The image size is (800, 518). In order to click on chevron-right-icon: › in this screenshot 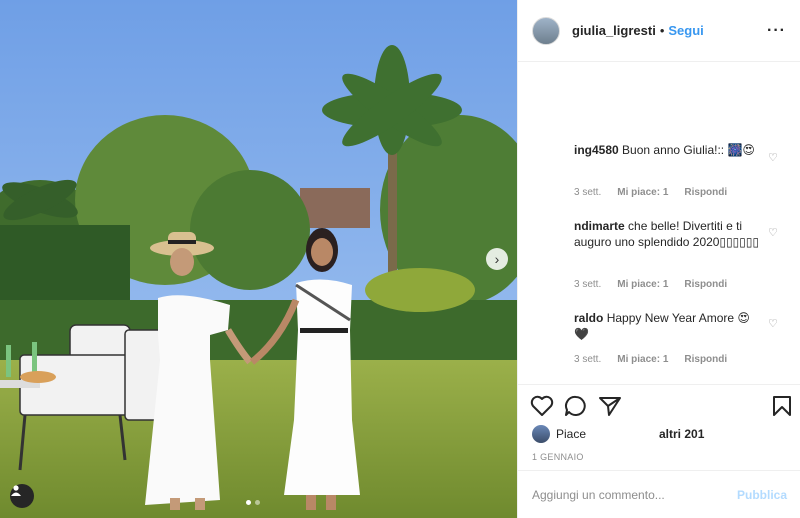, I will do `click(497, 259)`.